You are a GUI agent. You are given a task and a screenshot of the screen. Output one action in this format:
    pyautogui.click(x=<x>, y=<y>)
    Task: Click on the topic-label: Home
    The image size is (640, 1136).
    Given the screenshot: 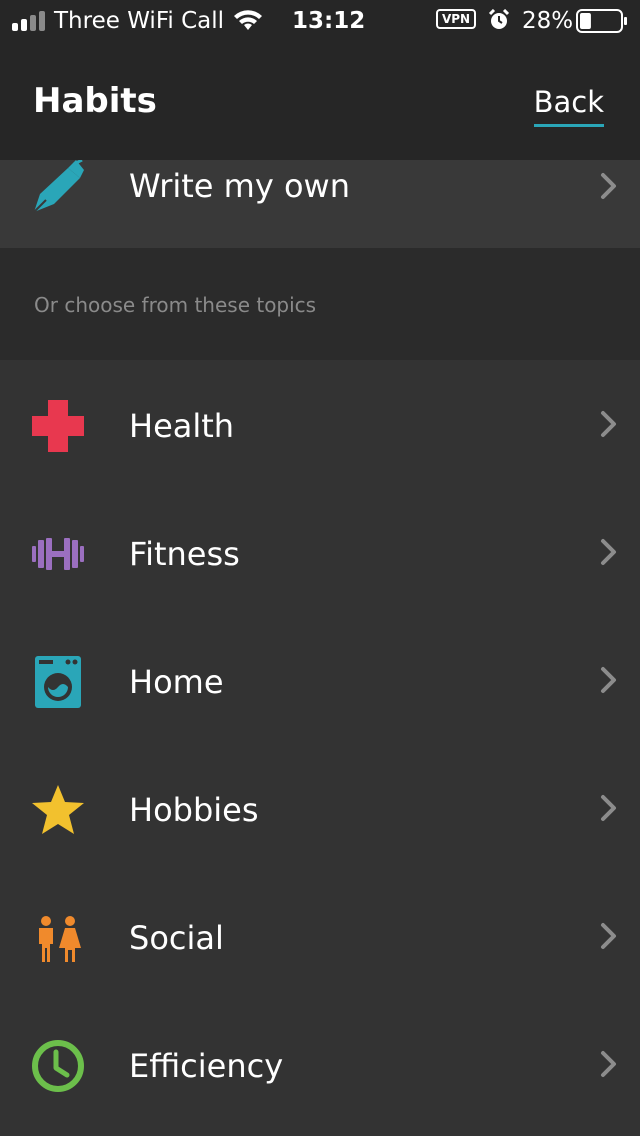 What is the action you would take?
    pyautogui.click(x=176, y=682)
    